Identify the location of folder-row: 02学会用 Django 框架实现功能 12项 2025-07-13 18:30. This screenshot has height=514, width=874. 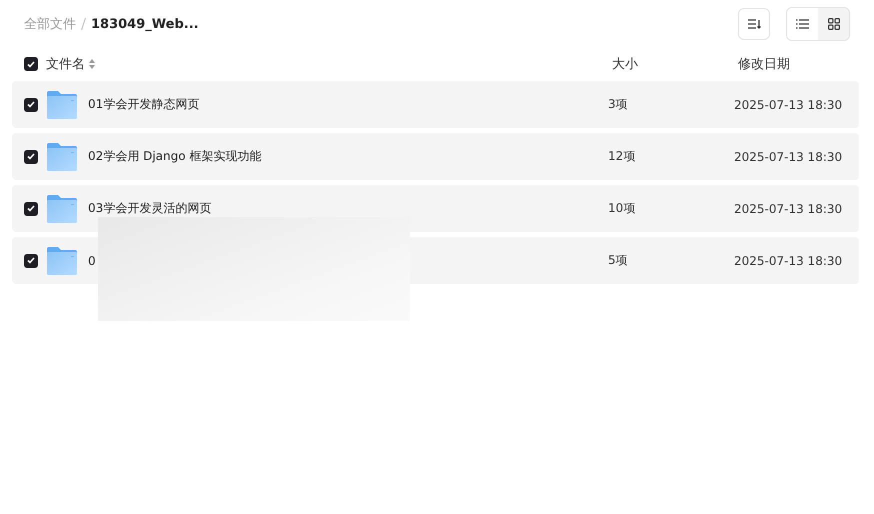
(435, 156).